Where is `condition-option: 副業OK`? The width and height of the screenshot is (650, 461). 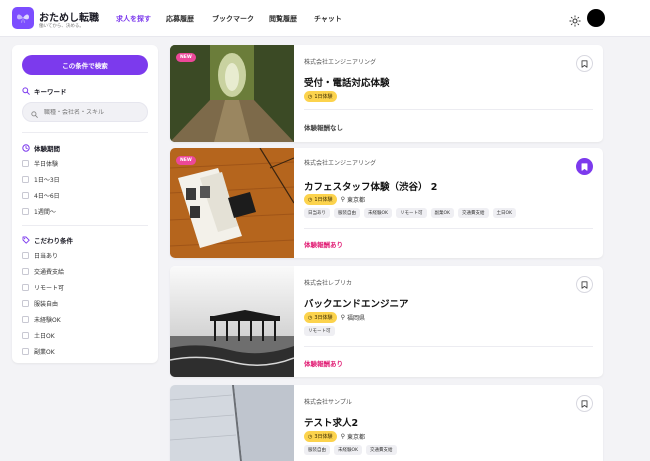
condition-option: 副業OK is located at coordinates (38, 351).